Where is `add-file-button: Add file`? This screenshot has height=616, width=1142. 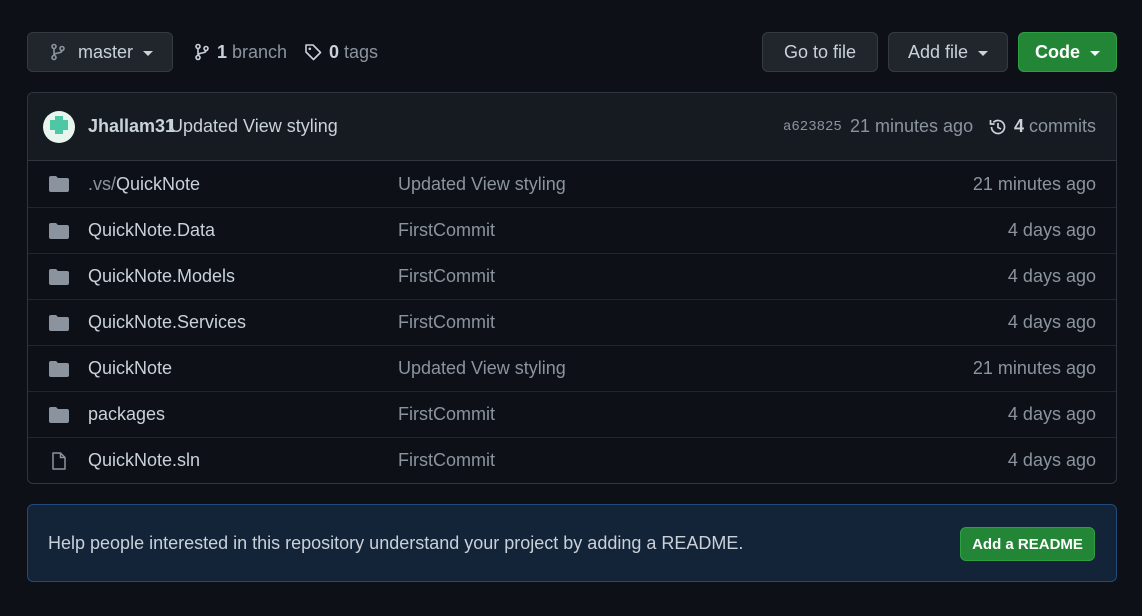 add-file-button: Add file is located at coordinates (948, 52).